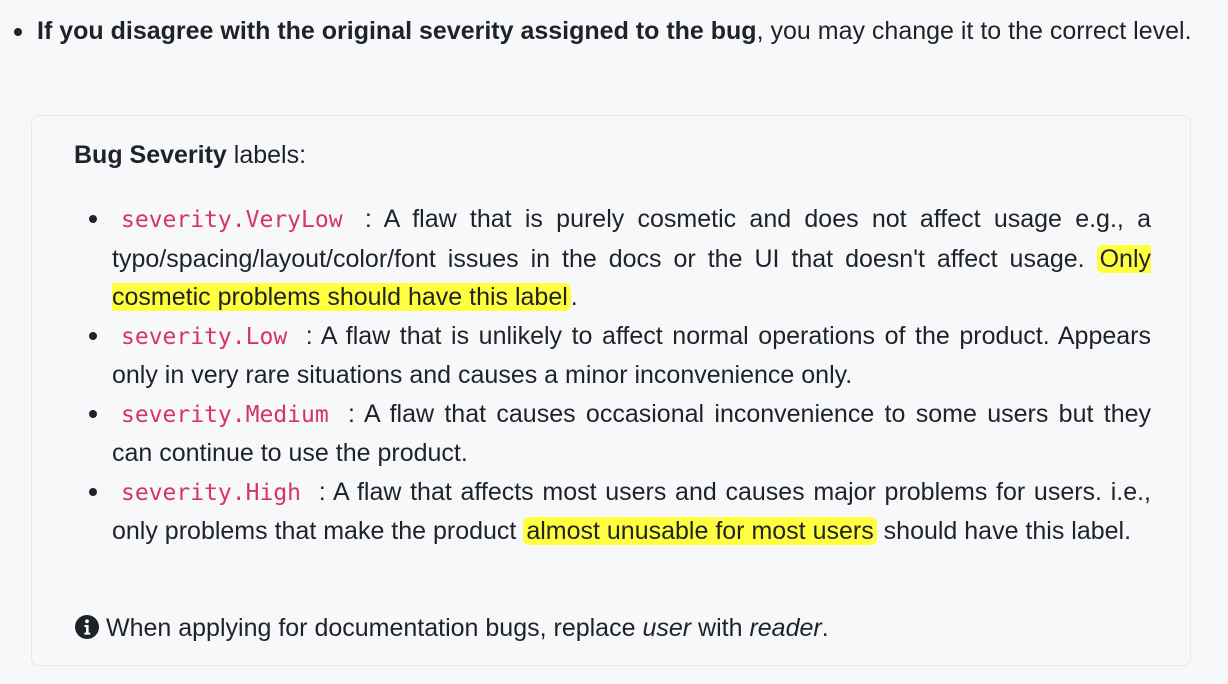 The height and width of the screenshot is (684, 1228). I want to click on highlighted-text: almost unusable for most users, so click(700, 531).